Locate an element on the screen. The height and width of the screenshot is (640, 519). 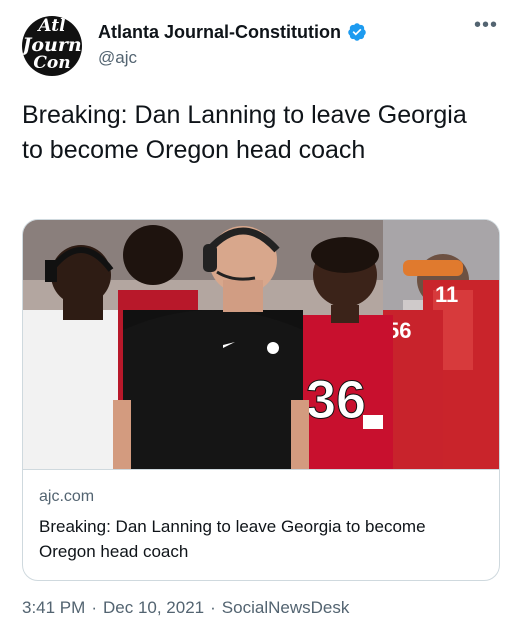
verified-badge-icon is located at coordinates (357, 32).